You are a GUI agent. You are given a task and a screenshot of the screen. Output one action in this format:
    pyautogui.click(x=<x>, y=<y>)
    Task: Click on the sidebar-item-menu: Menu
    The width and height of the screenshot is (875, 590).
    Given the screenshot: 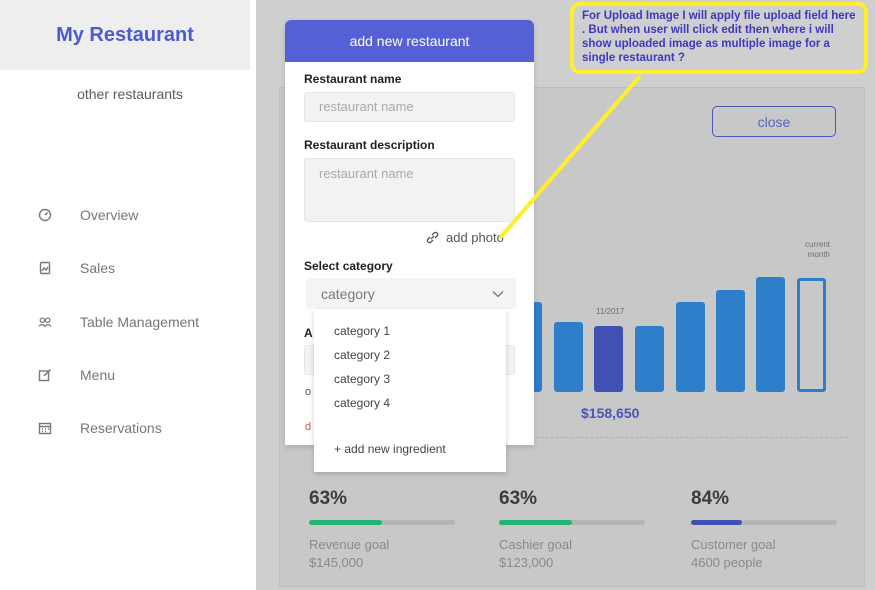 What is the action you would take?
    pyautogui.click(x=76, y=375)
    